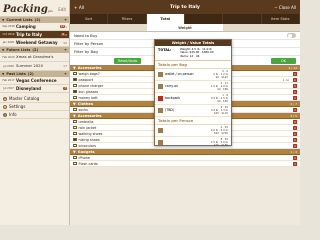 Image resolution: width=320 pixels, height=240 pixels. Describe the element at coordinates (193, 143) in the screenshot. I see `popover-row: 8 · 26 2.5 lb · 5.0 lb $25 · $180` at that location.